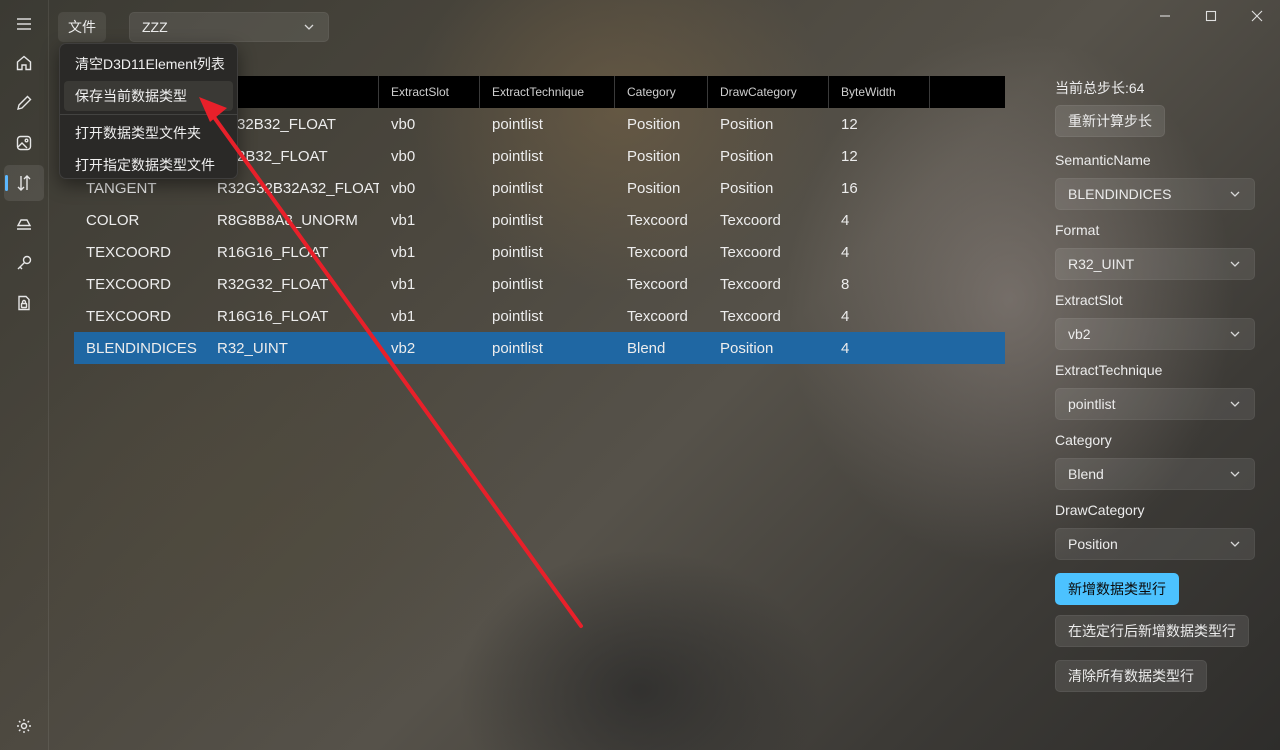  Describe the element at coordinates (82, 27) in the screenshot. I see `file-menu-button: 文件` at that location.